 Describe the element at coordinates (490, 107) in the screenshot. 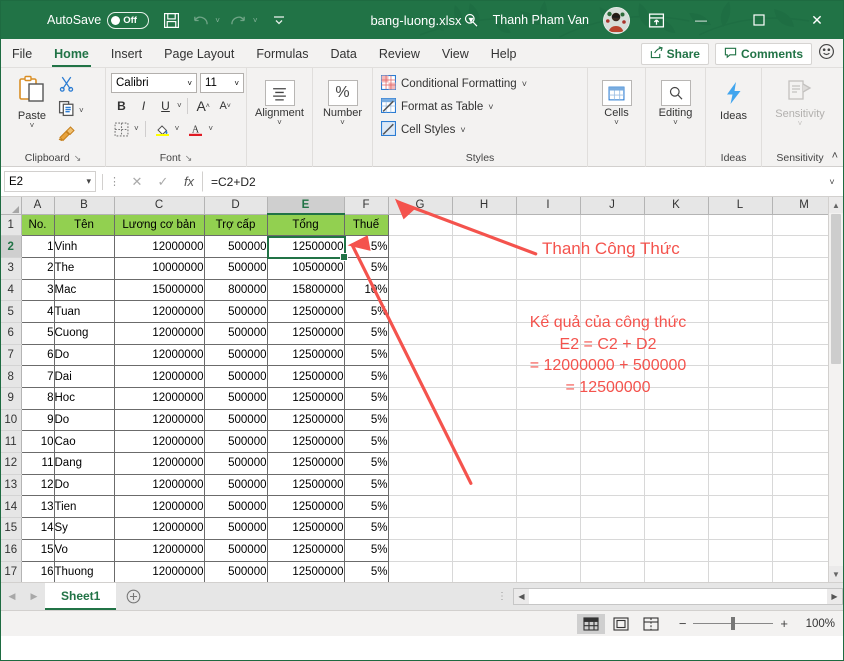

I see `format-as-table-caret-icon: ˅` at that location.